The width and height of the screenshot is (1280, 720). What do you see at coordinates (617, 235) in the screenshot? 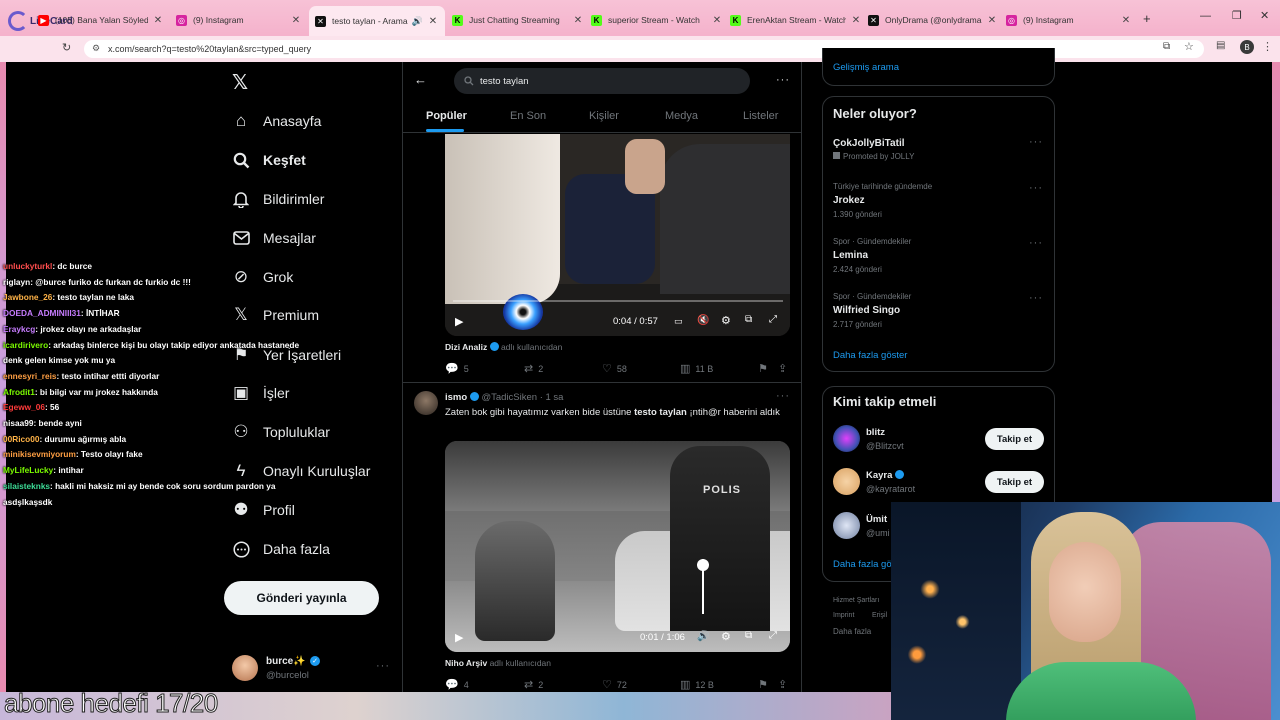
I see `video-player: ▶ 0:04 / 0:57 ▭ 🔇 ⚙ ⧉ ⤢` at bounding box center [617, 235].